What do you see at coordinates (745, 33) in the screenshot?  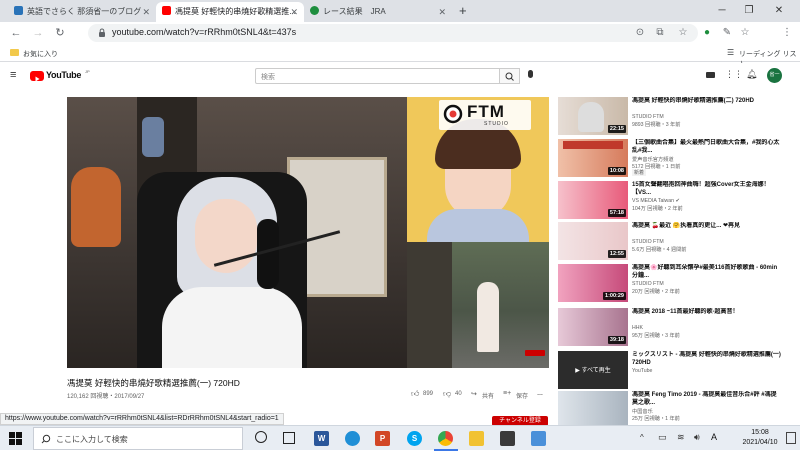 I see `collections-icon: ☆` at bounding box center [745, 33].